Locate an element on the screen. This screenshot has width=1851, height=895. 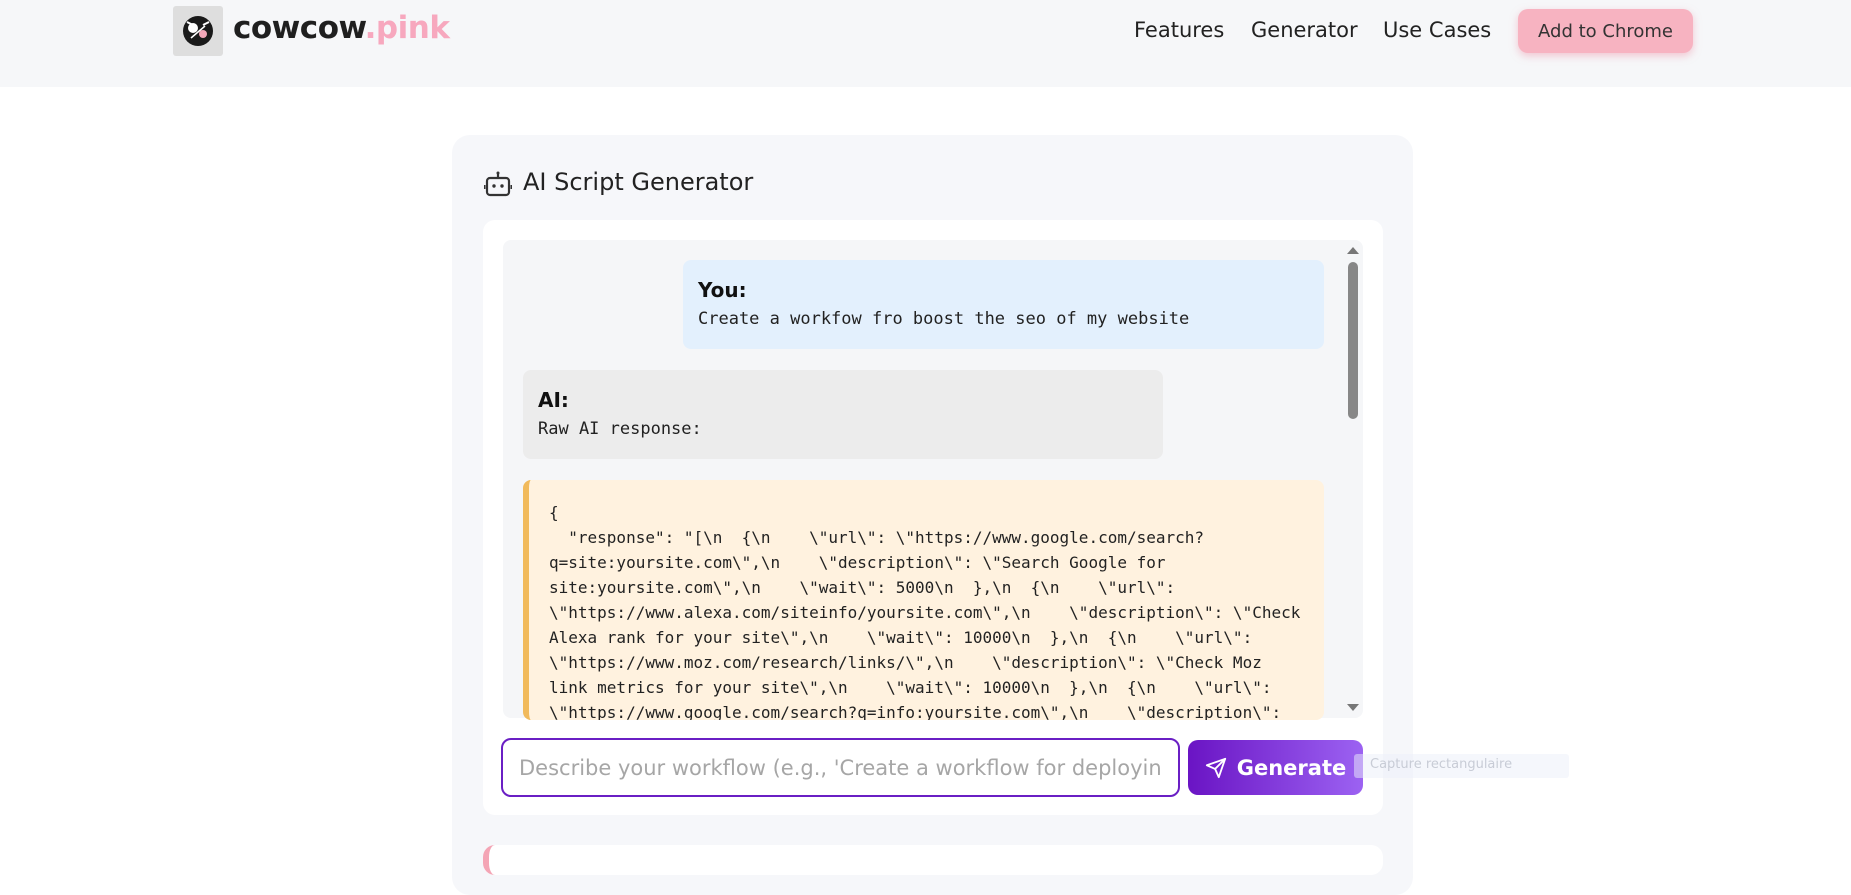
generate-button-label: Generate is located at coordinates (1291, 767).